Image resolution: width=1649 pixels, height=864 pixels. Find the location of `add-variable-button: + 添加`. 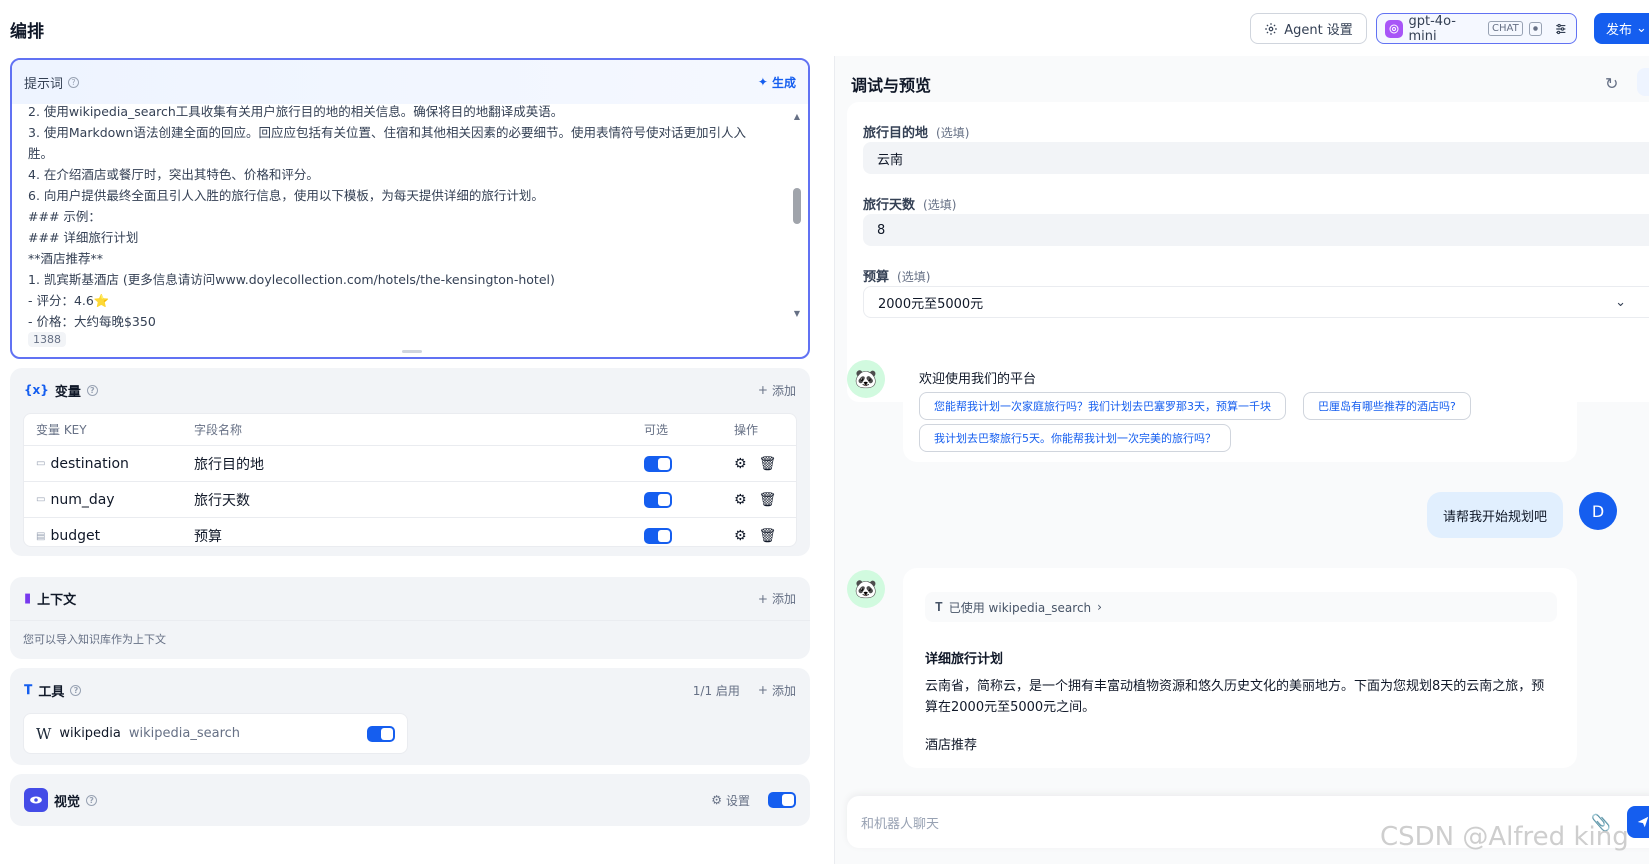

add-variable-button: + 添加 is located at coordinates (777, 390).